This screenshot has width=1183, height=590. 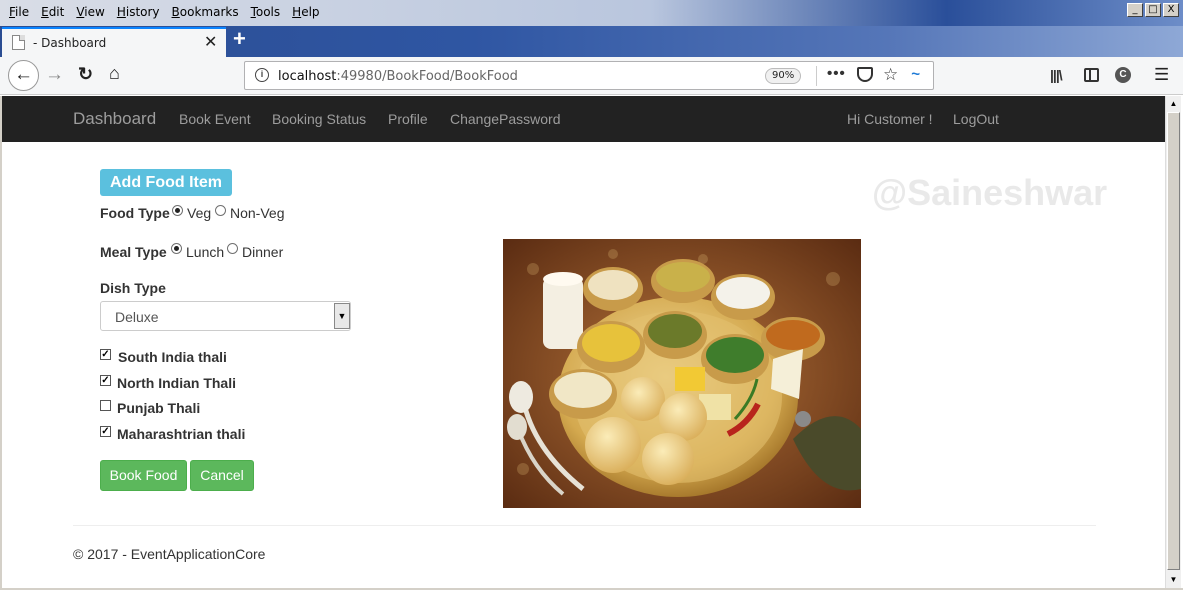 What do you see at coordinates (915, 74) in the screenshot?
I see `extension-icon: ~` at bounding box center [915, 74].